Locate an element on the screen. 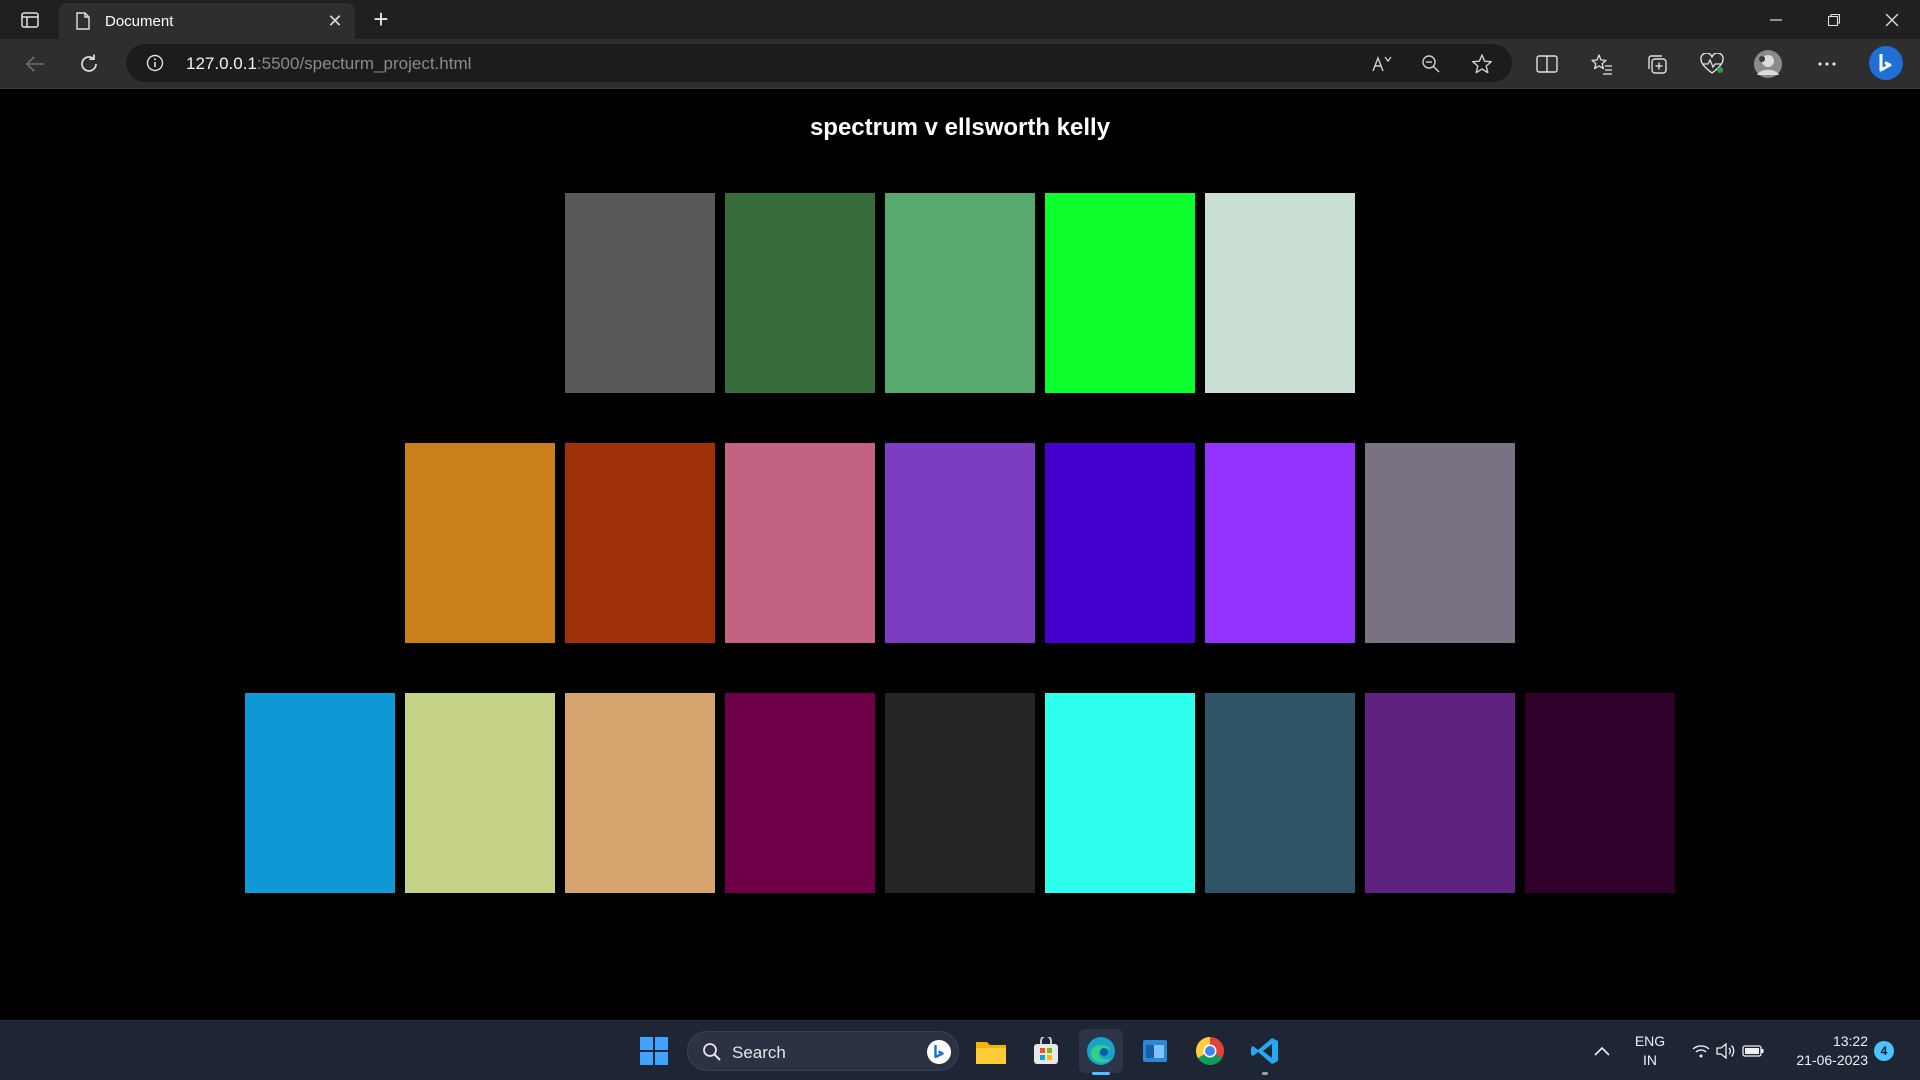  split-screen-icon is located at coordinates (1547, 64).